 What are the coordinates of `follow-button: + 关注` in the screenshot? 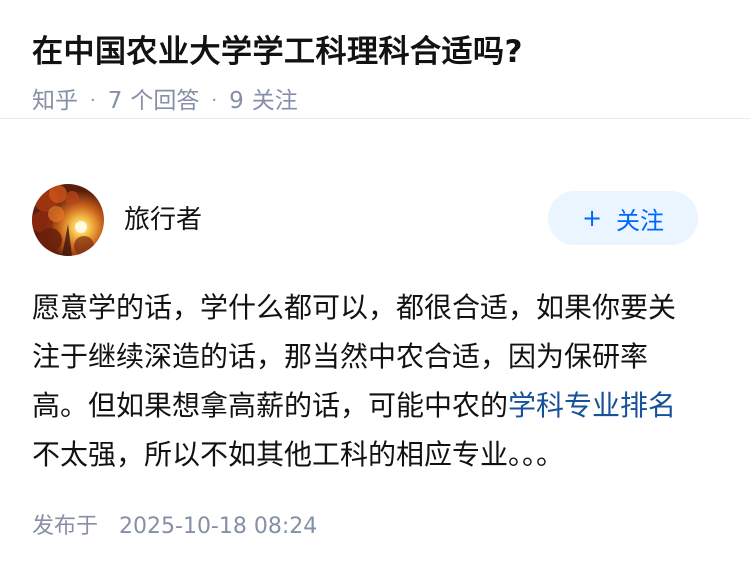 It's located at (623, 218).